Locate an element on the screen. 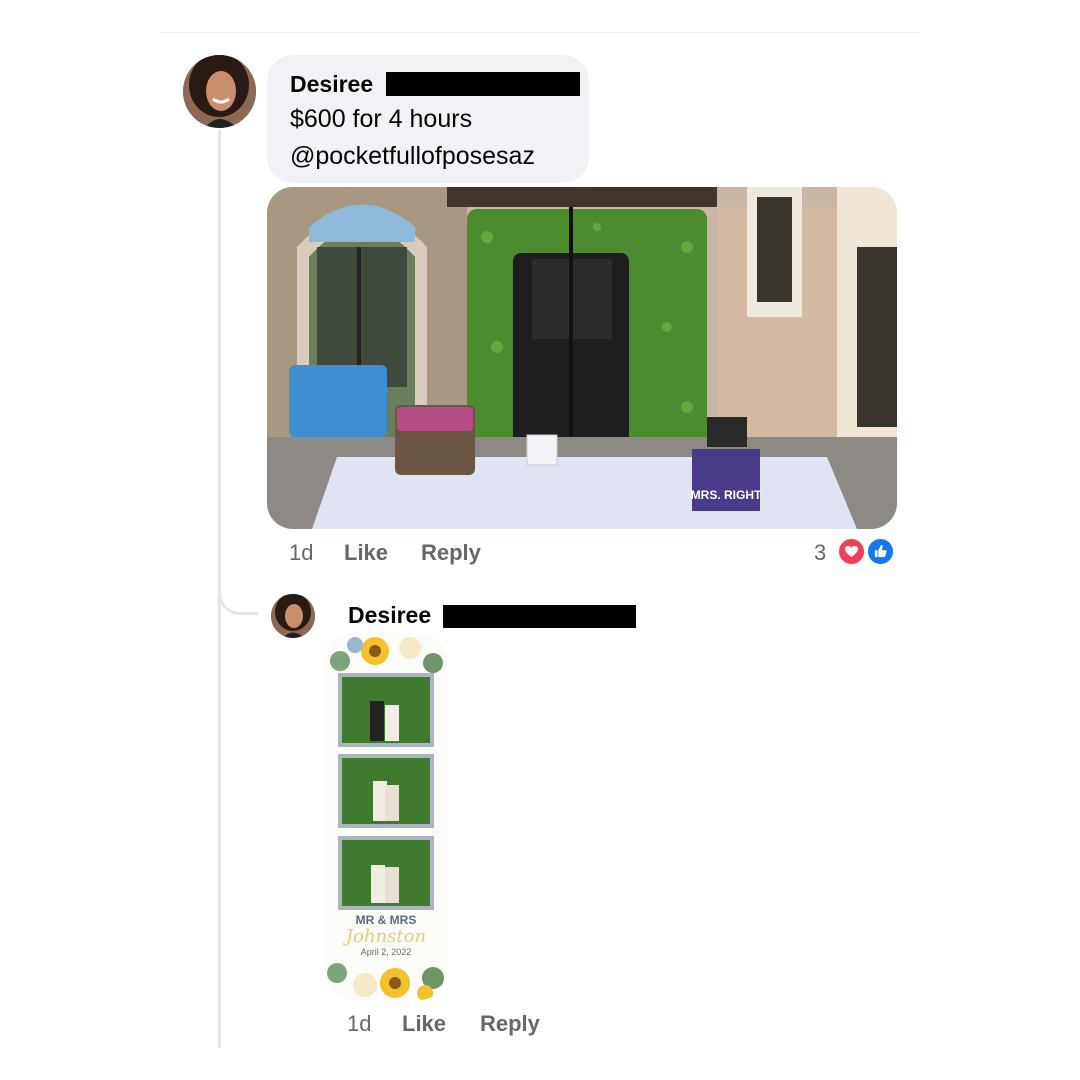 The height and width of the screenshot is (1080, 1080). top-divider is located at coordinates (540, 32).